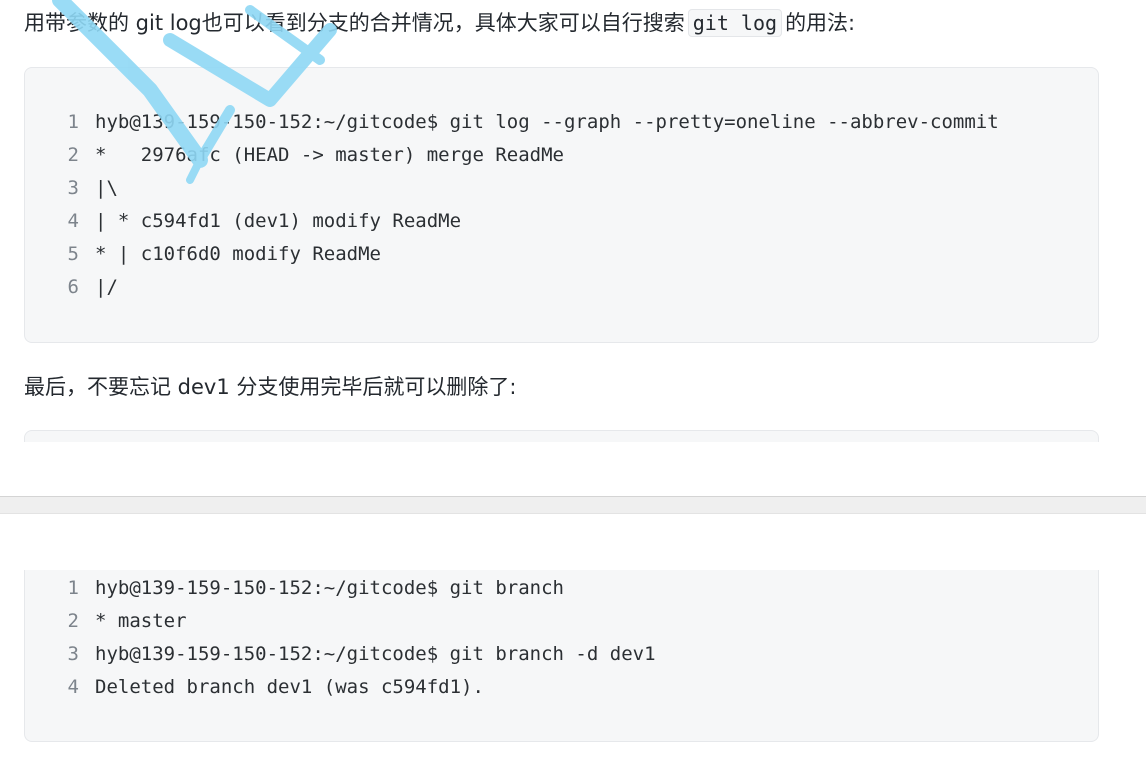 The image size is (1146, 762). I want to click on code-line: 6 |/, so click(561, 287).